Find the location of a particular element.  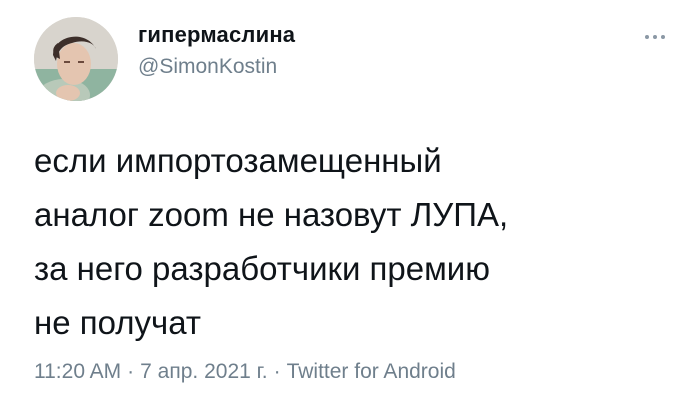

more-options-icon is located at coordinates (655, 37).